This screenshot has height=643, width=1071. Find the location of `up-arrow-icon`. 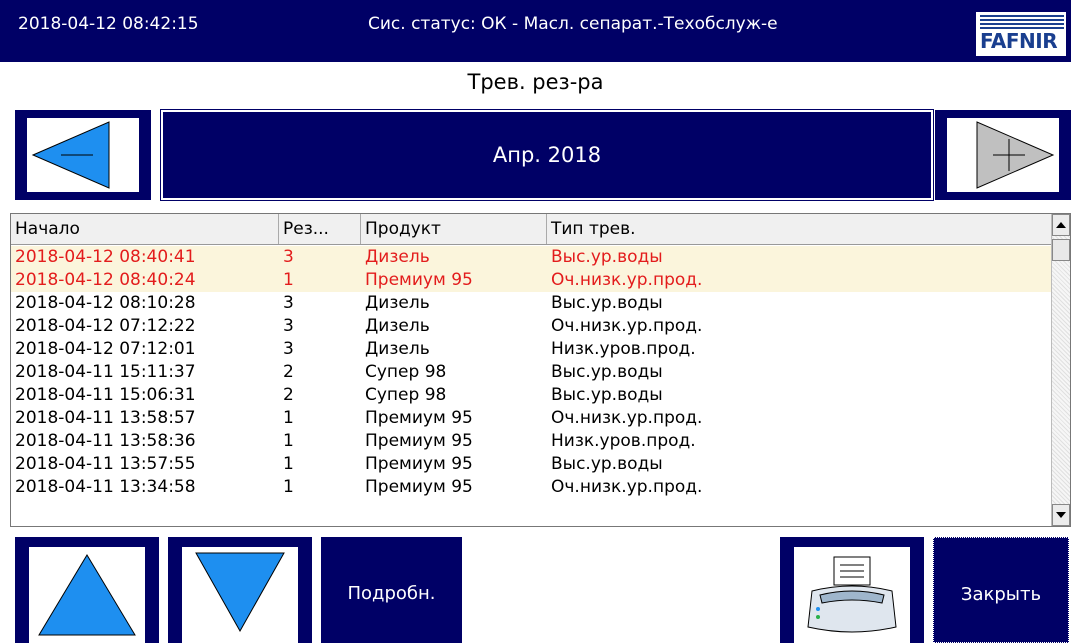

up-arrow-icon is located at coordinates (87, 595).